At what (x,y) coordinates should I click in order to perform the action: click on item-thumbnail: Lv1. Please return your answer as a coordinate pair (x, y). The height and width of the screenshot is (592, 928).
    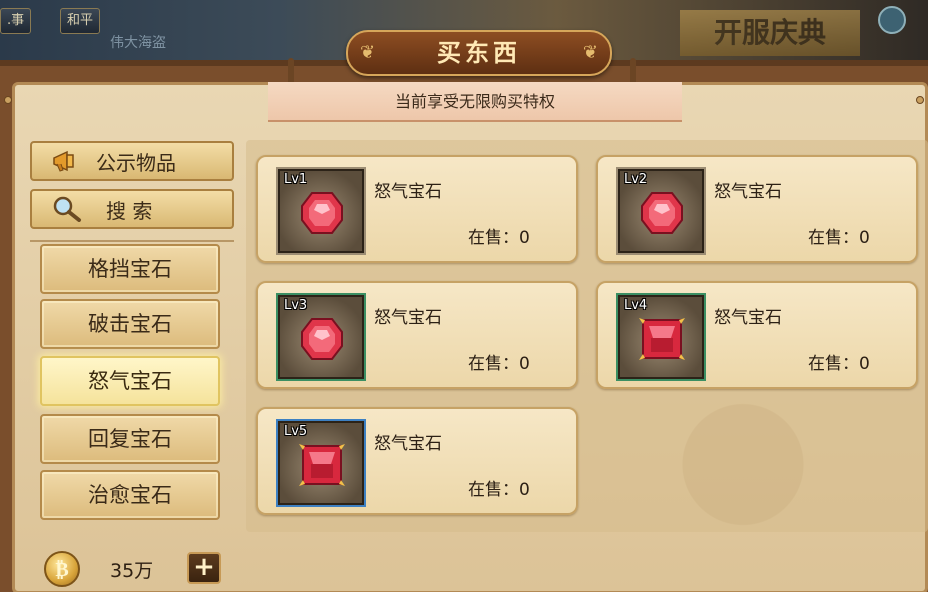
    Looking at the image, I should click on (321, 211).